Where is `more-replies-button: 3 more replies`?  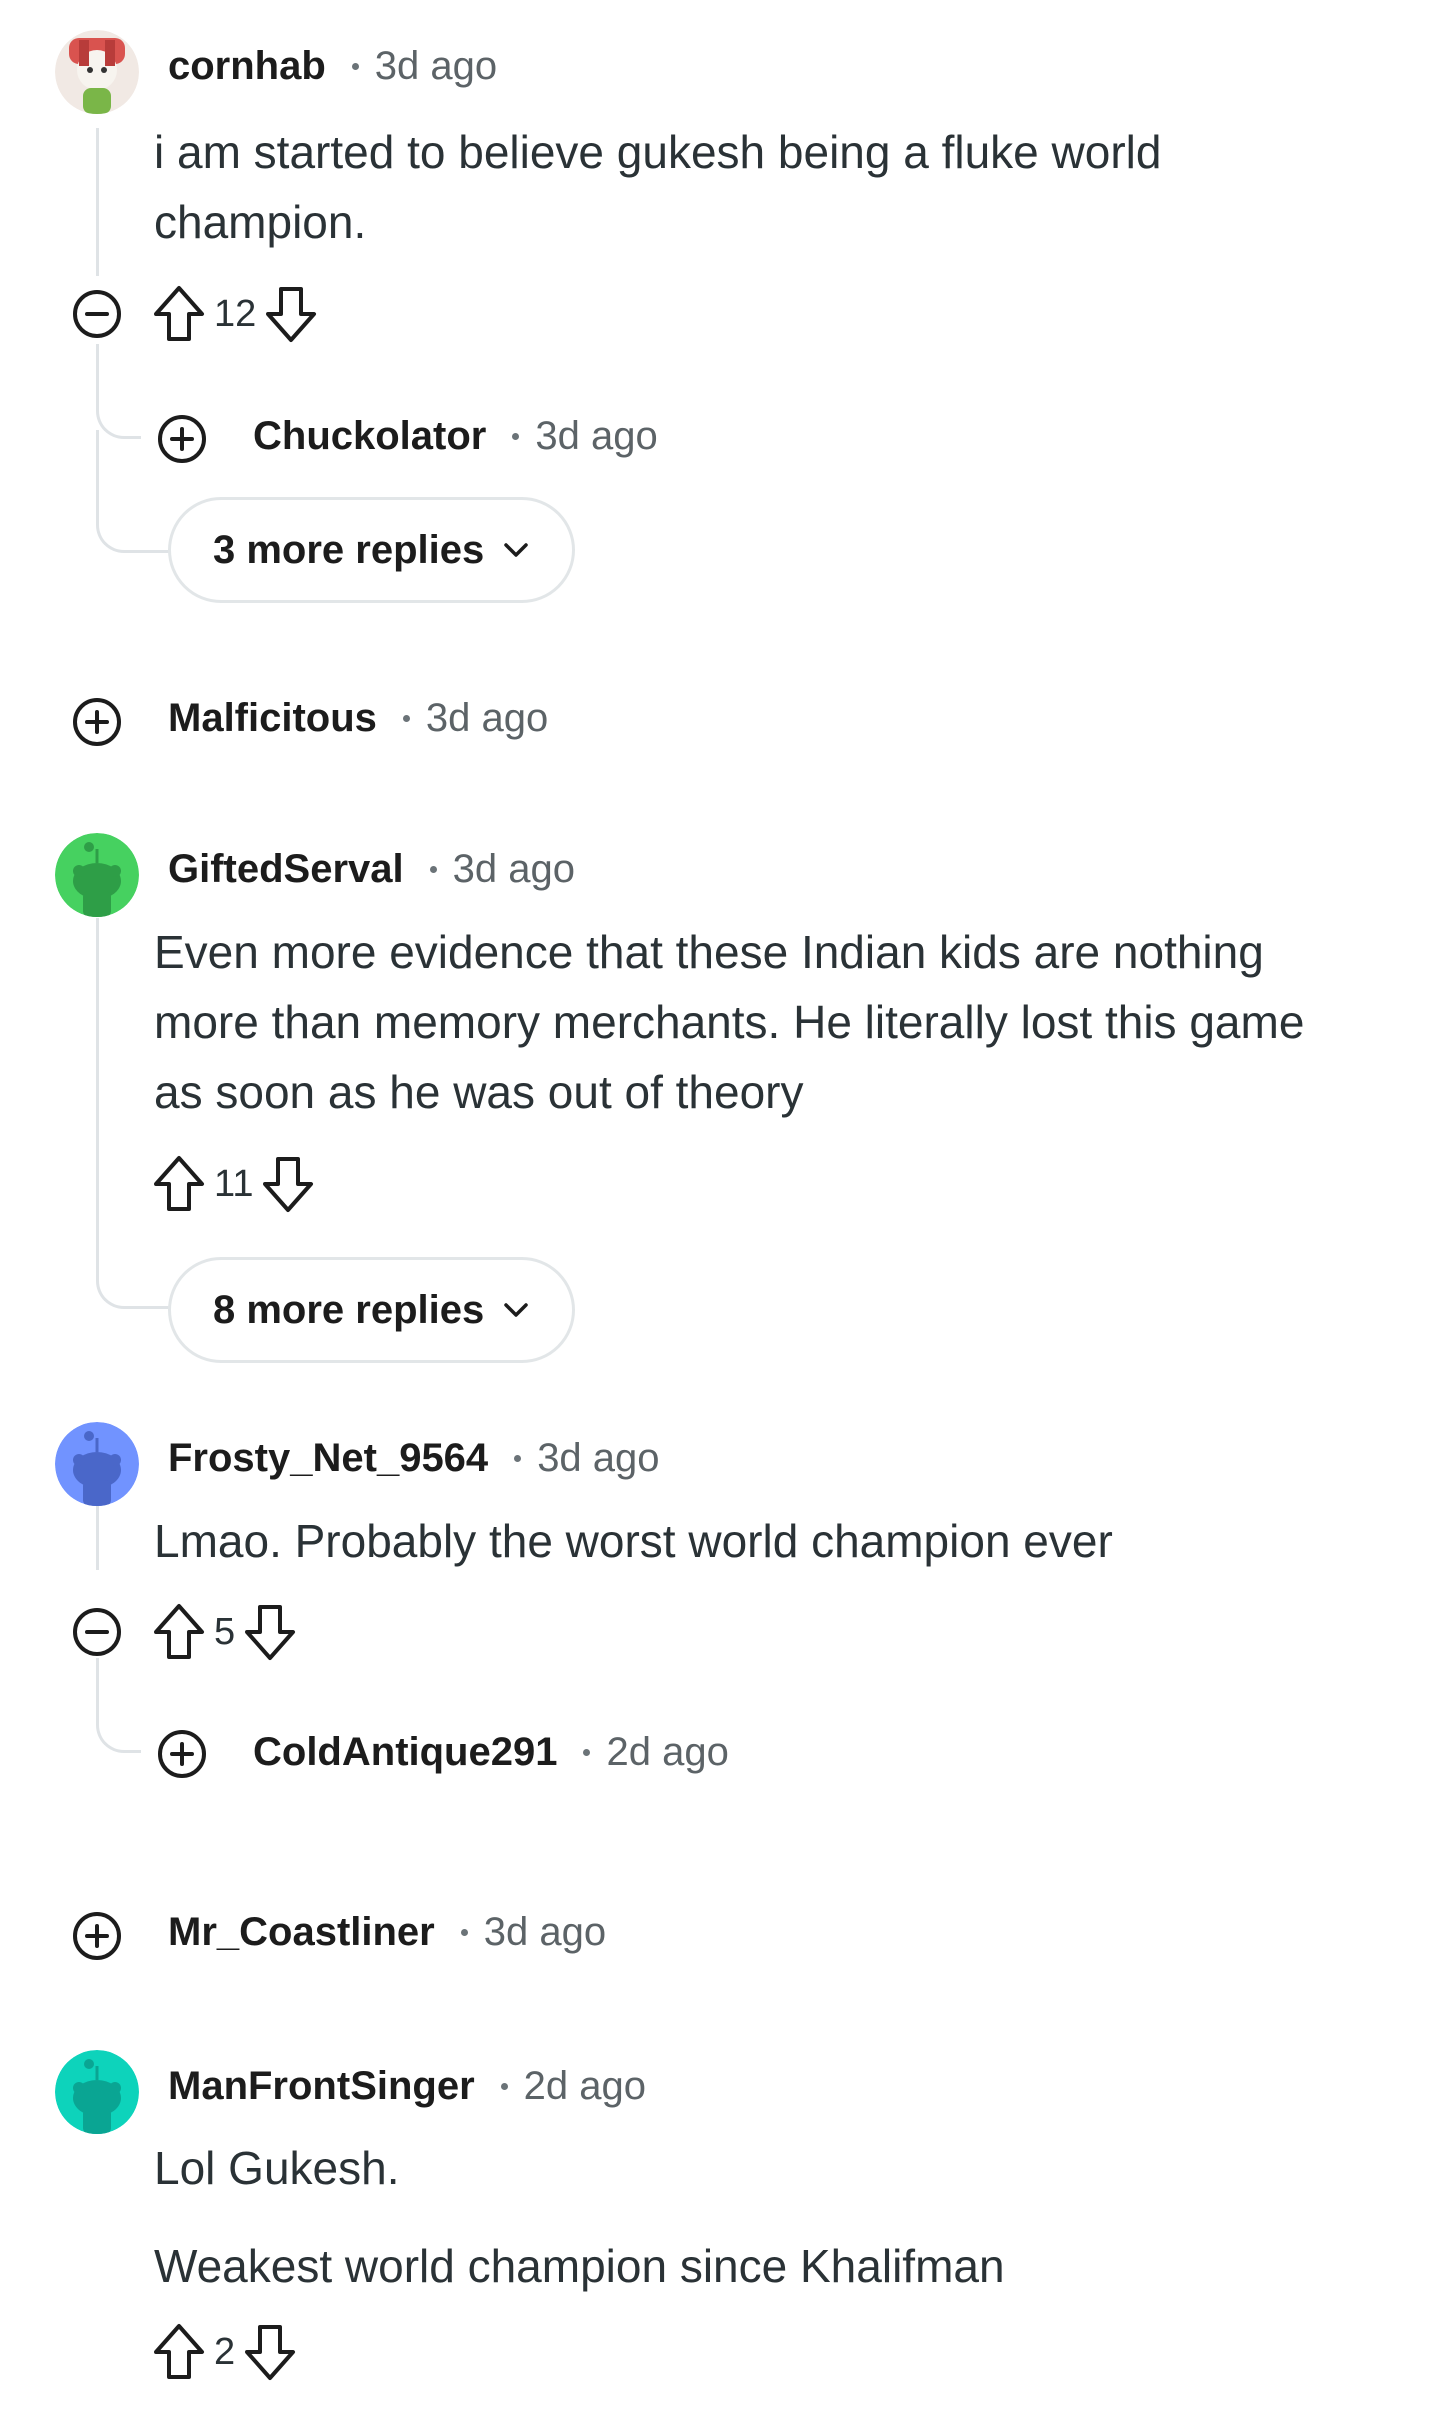
more-replies-button: 3 more replies is located at coordinates (372, 550).